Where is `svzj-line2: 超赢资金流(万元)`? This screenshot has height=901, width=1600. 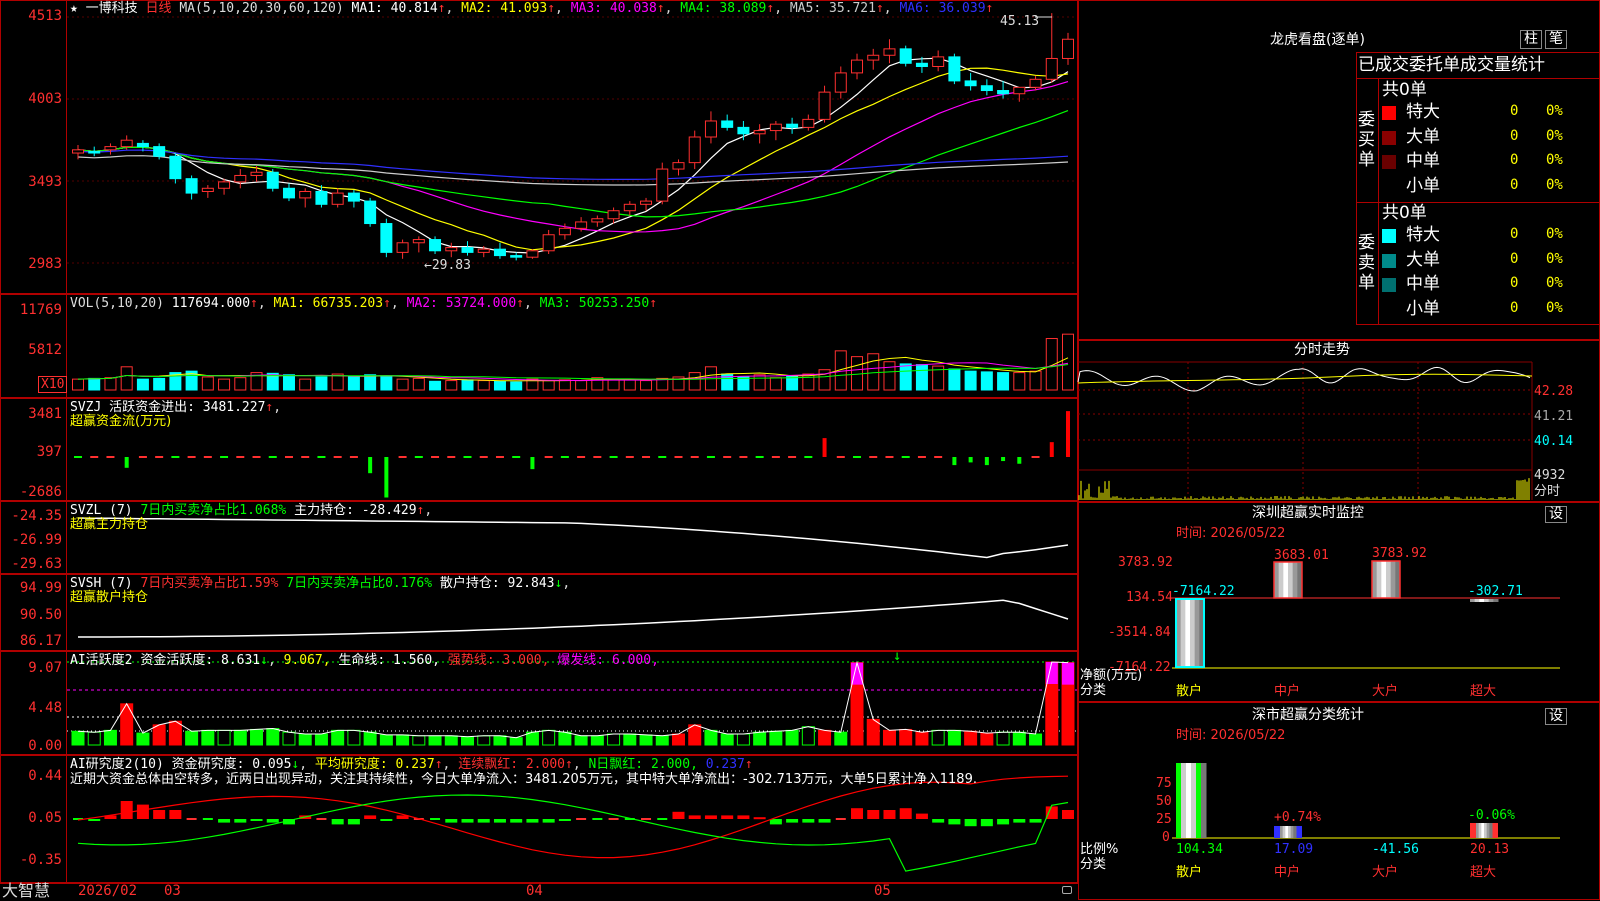 svzj-line2: 超赢资金流(万元) is located at coordinates (120, 421).